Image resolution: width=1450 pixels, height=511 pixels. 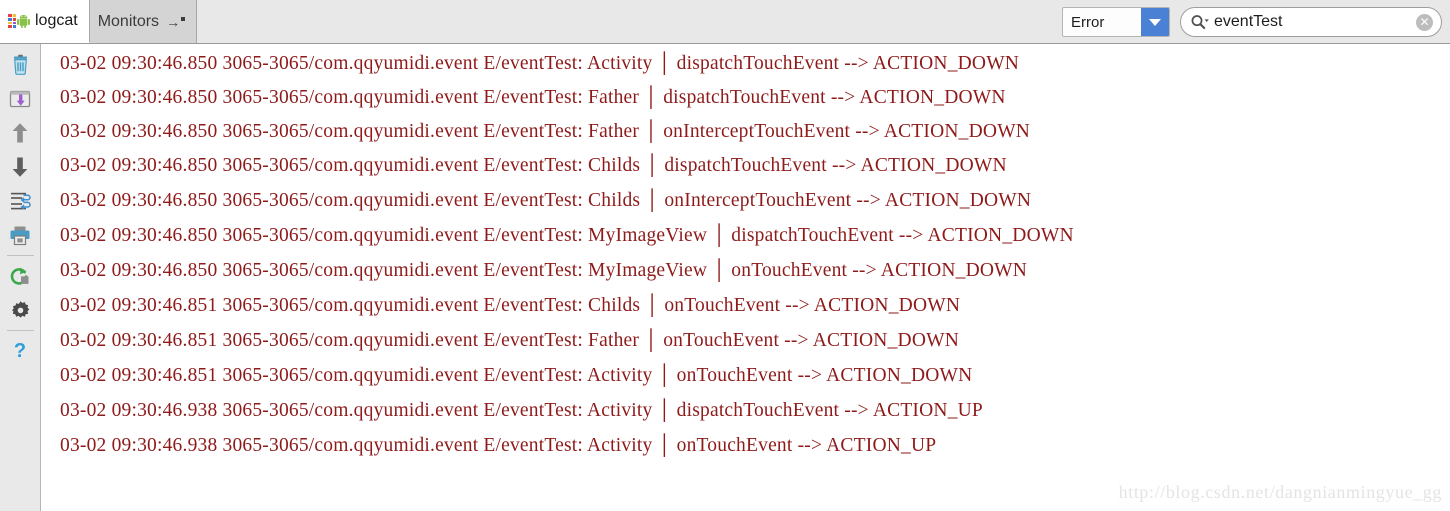 I want to click on search-value: eventTest, so click(x=1248, y=21).